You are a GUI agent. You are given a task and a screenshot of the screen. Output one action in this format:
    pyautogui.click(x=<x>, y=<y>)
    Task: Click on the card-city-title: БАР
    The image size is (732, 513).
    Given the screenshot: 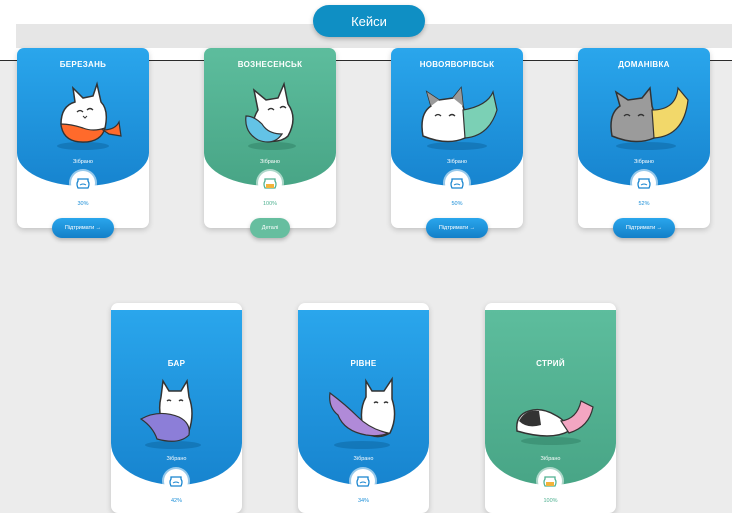 What is the action you would take?
    pyautogui.click(x=176, y=363)
    